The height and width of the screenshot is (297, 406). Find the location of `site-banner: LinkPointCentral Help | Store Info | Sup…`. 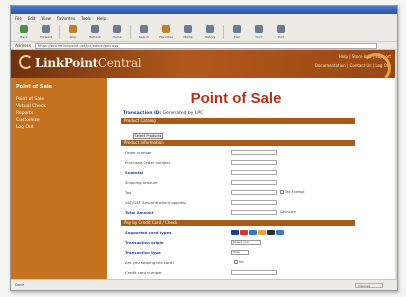

site-banner: LinkPointCentral Help | Store Info | Sup… is located at coordinates (204, 66).